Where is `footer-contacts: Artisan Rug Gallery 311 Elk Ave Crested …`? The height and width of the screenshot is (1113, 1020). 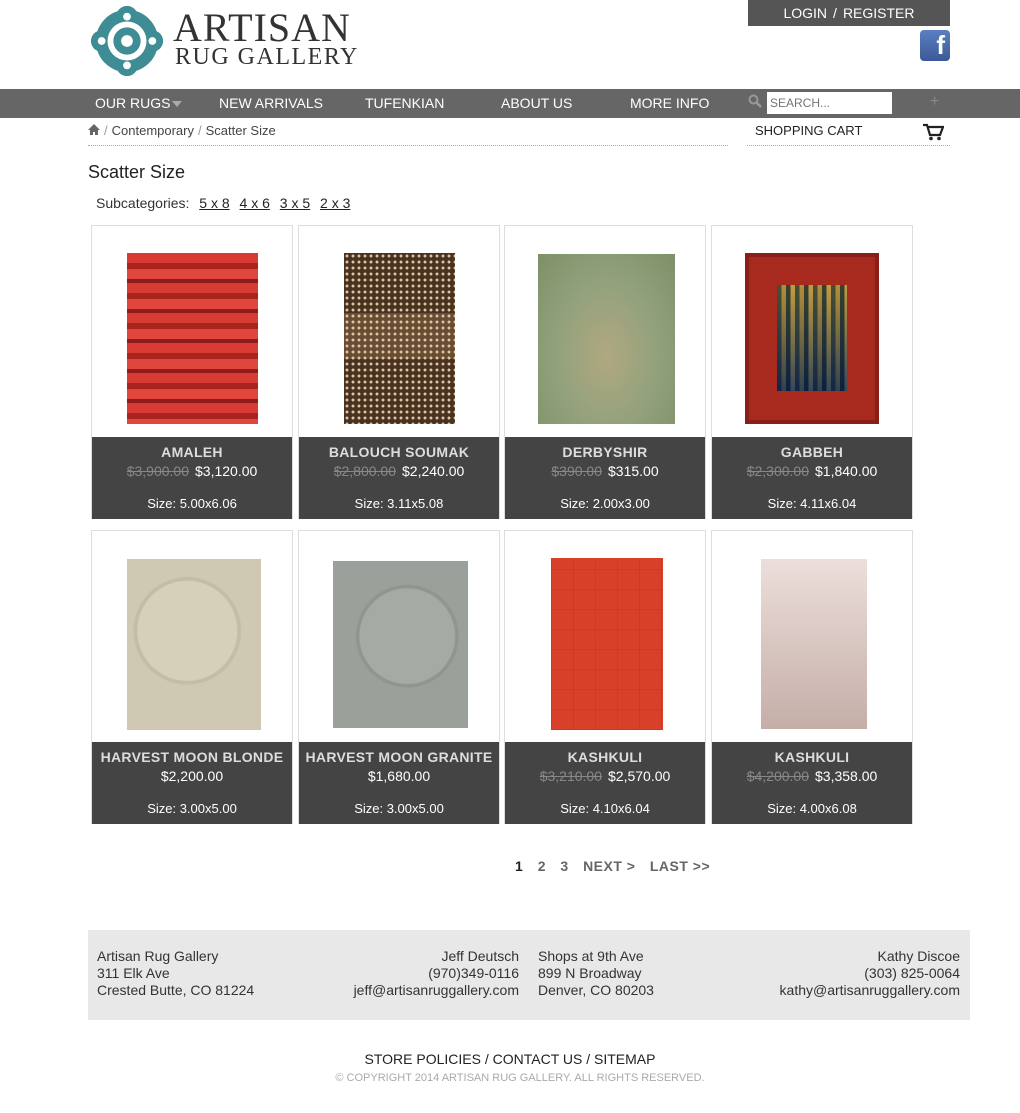 footer-contacts: Artisan Rug Gallery 311 Elk Ave Crested … is located at coordinates (529, 975).